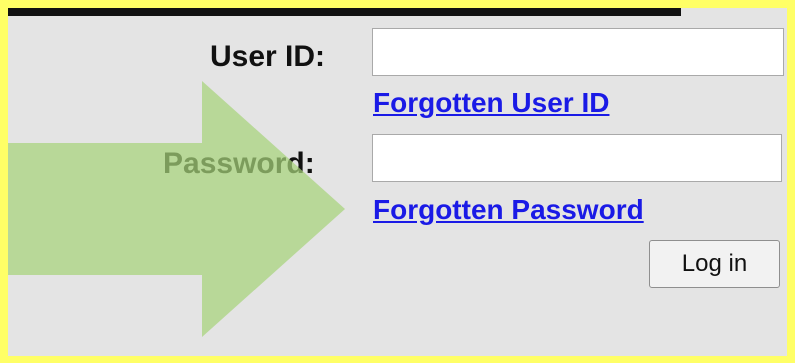 The width and height of the screenshot is (795, 363). I want to click on user-id-input, so click(578, 52).